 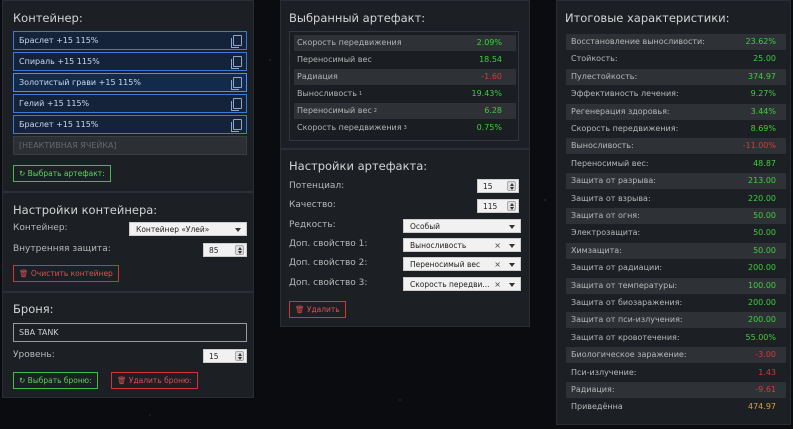 What do you see at coordinates (676, 181) in the screenshot?
I see `totals-row: Защита от разрыва: 213.00` at bounding box center [676, 181].